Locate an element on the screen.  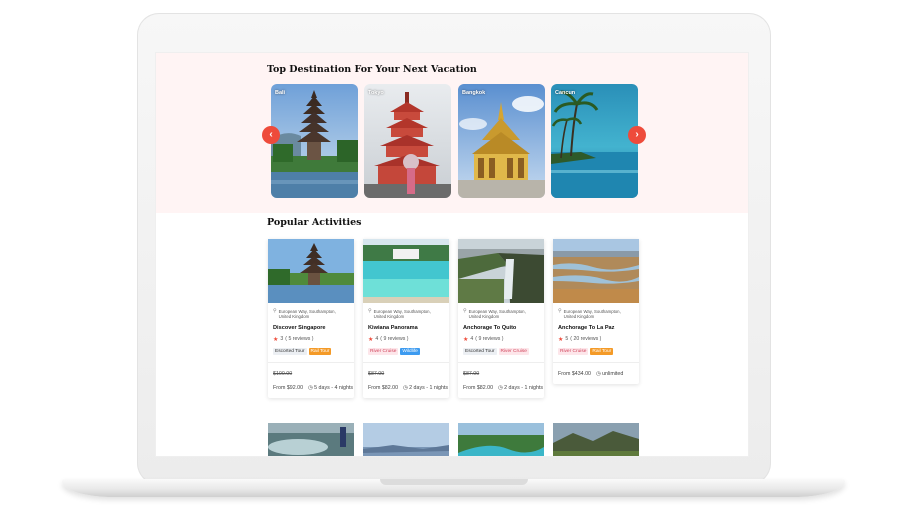
activity-rating: ★ 5 ( 20 reviews ) is located at coordinates (580, 339).